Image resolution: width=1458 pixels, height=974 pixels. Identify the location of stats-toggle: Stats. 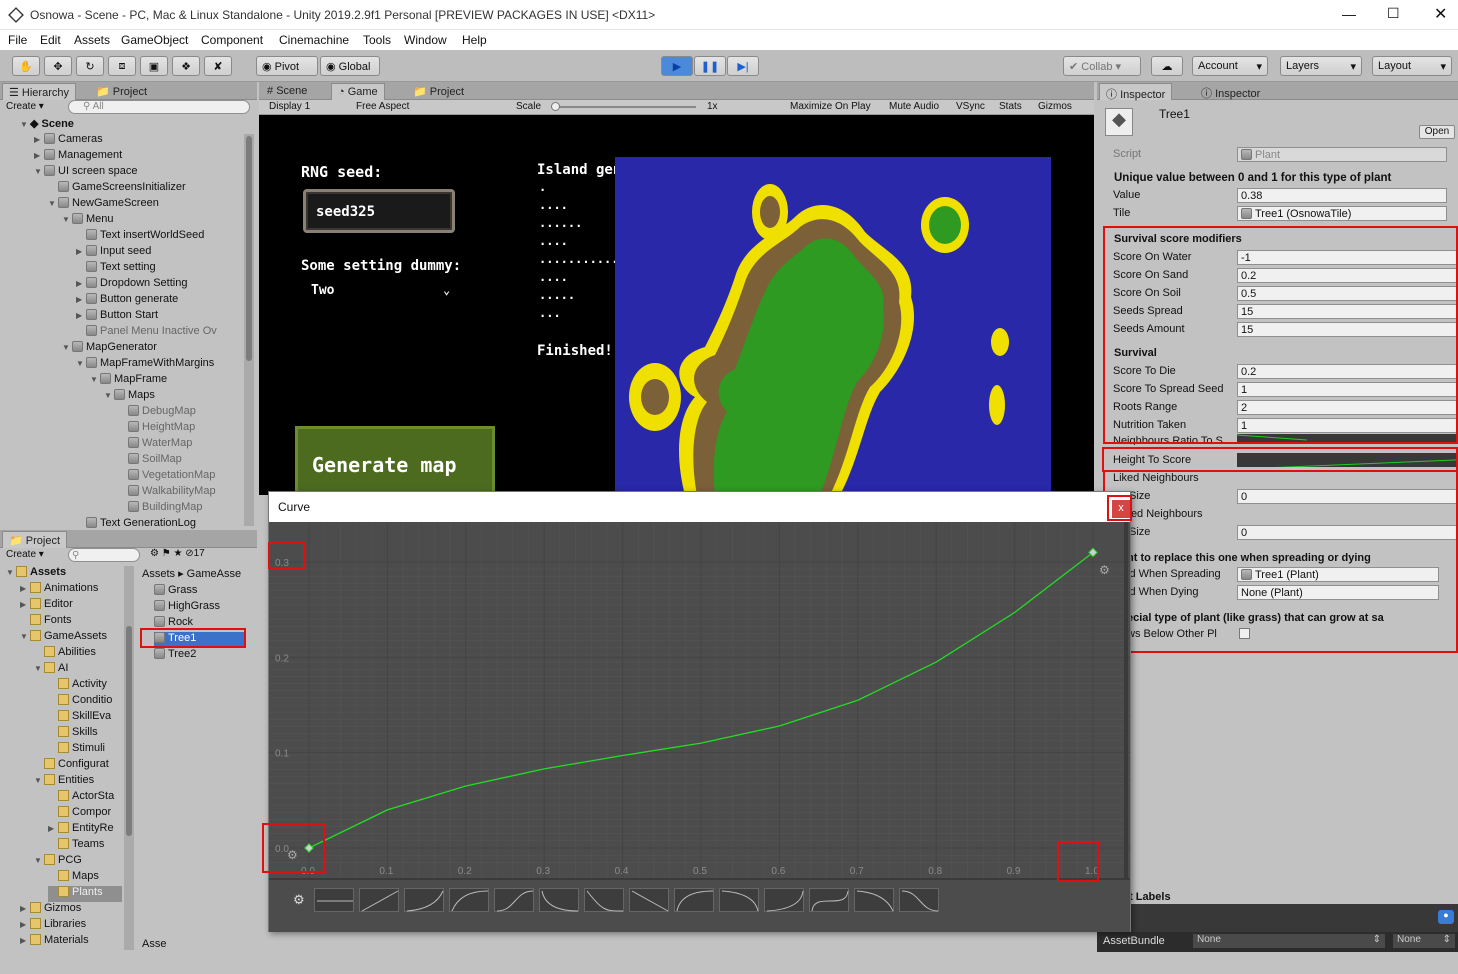
(1010, 106).